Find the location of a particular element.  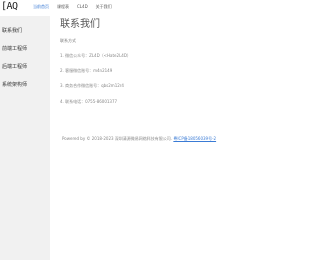

footer-copyright: Powered by © 2018-2023 深圳清源微易网络科技有限公司. is located at coordinates (117, 138).